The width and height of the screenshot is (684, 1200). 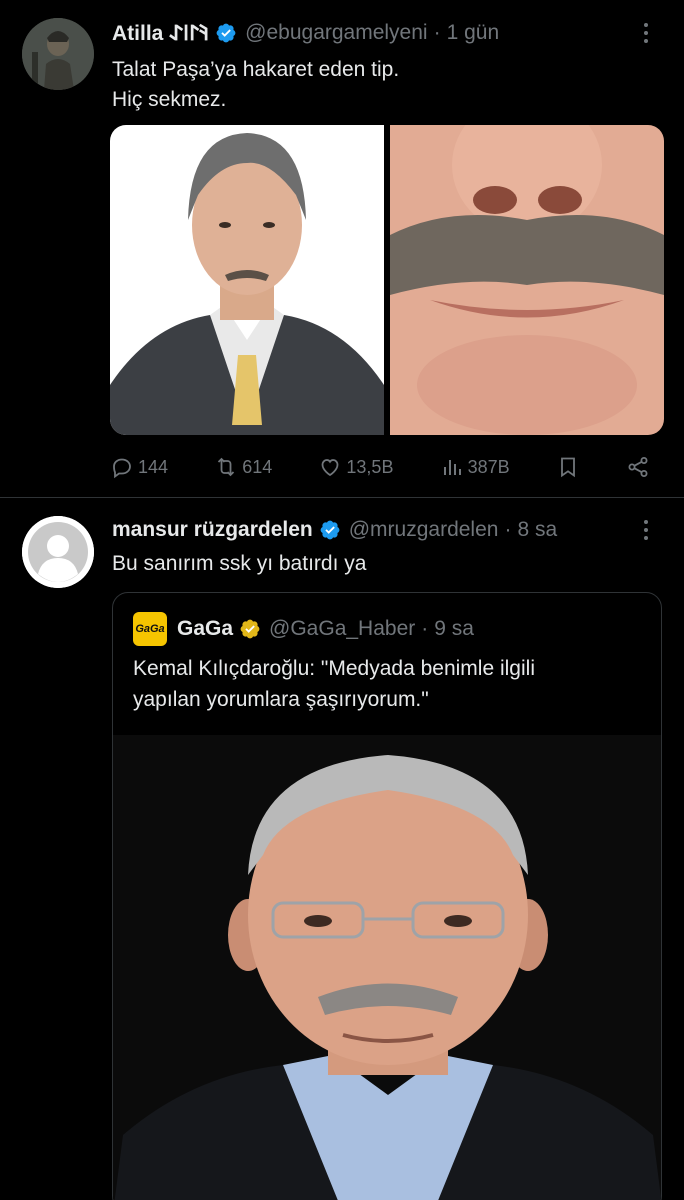 I want to click on quote-display-name: GaGa, so click(x=205, y=629).